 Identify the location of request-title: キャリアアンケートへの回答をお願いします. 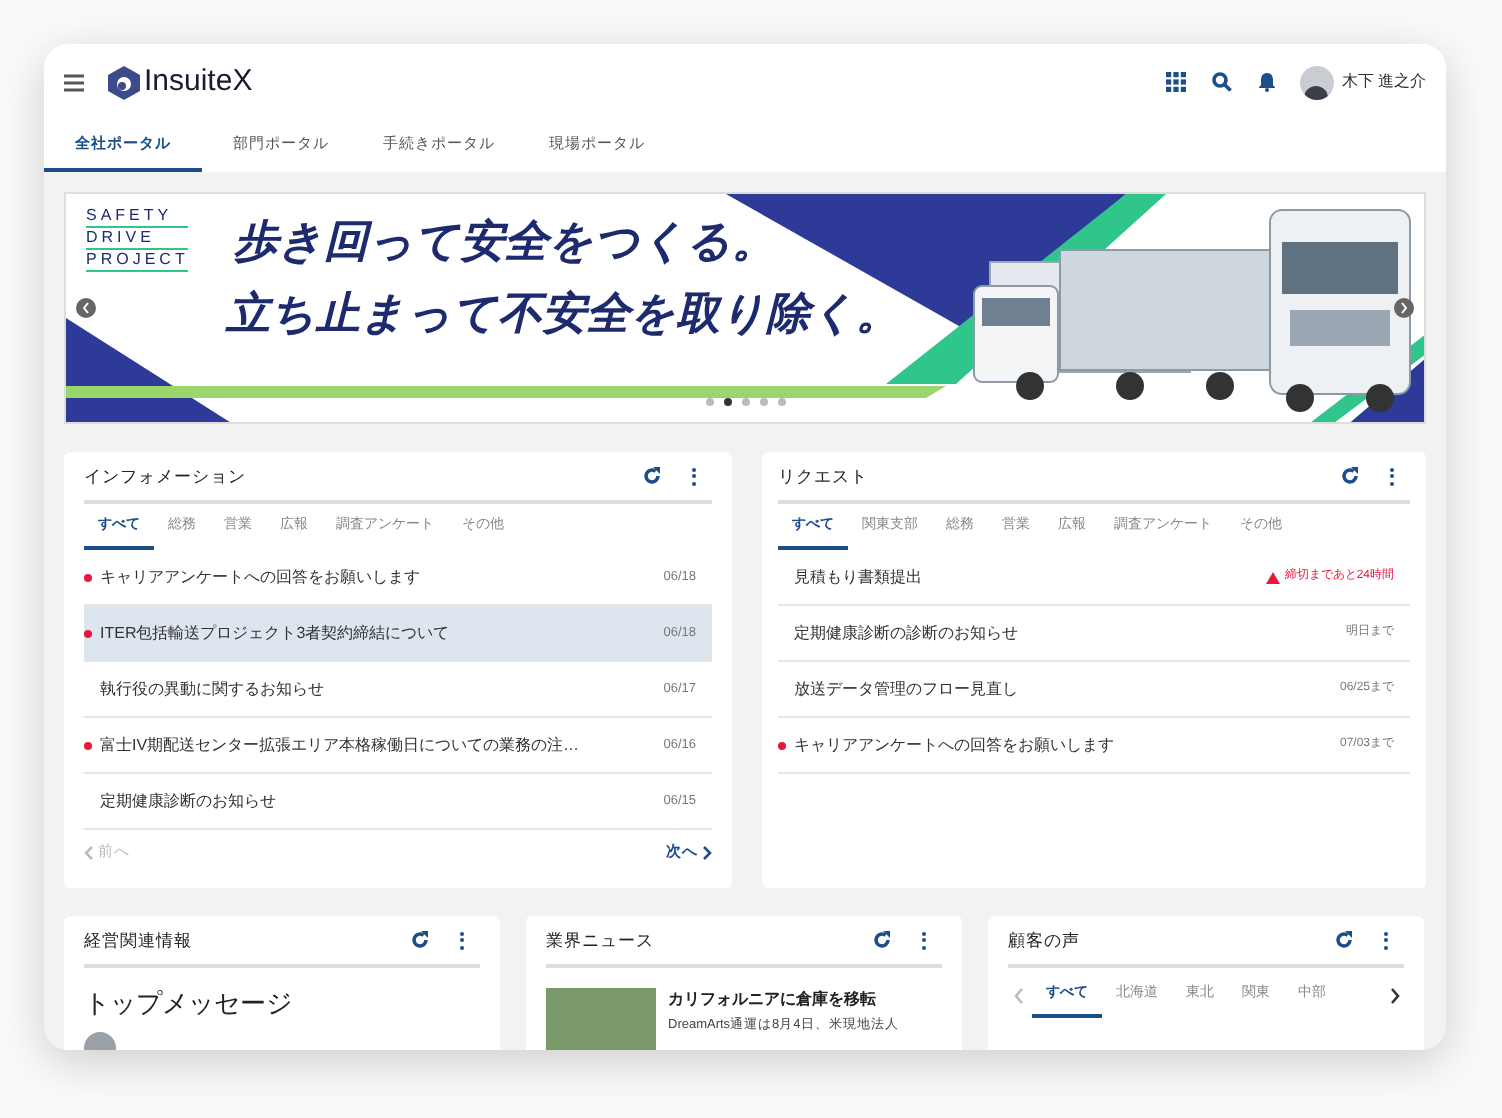
(954, 745).